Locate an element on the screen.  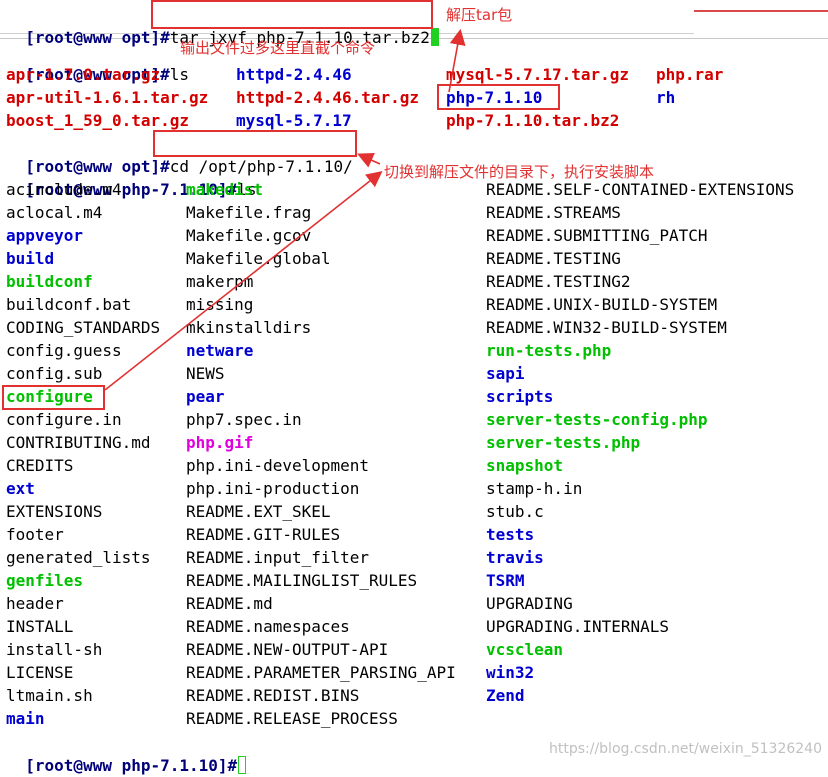
list-item: configure.in is located at coordinates (64, 419).